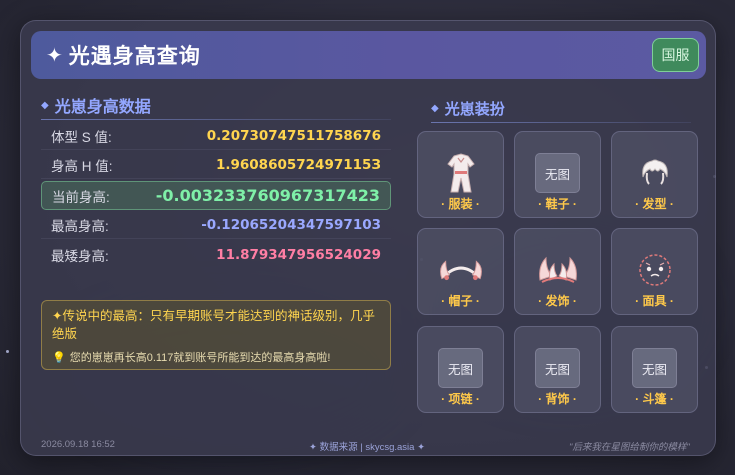 The image size is (735, 475). What do you see at coordinates (80, 226) in the screenshot?
I see `stat-label: 最高身高:` at bounding box center [80, 226].